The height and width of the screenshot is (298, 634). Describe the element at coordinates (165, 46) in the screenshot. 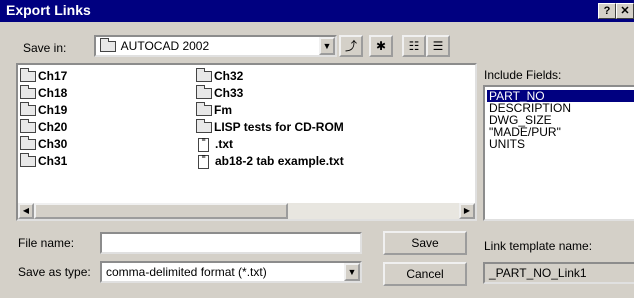

I see `save-in-value: AUTOCAD 2002` at that location.